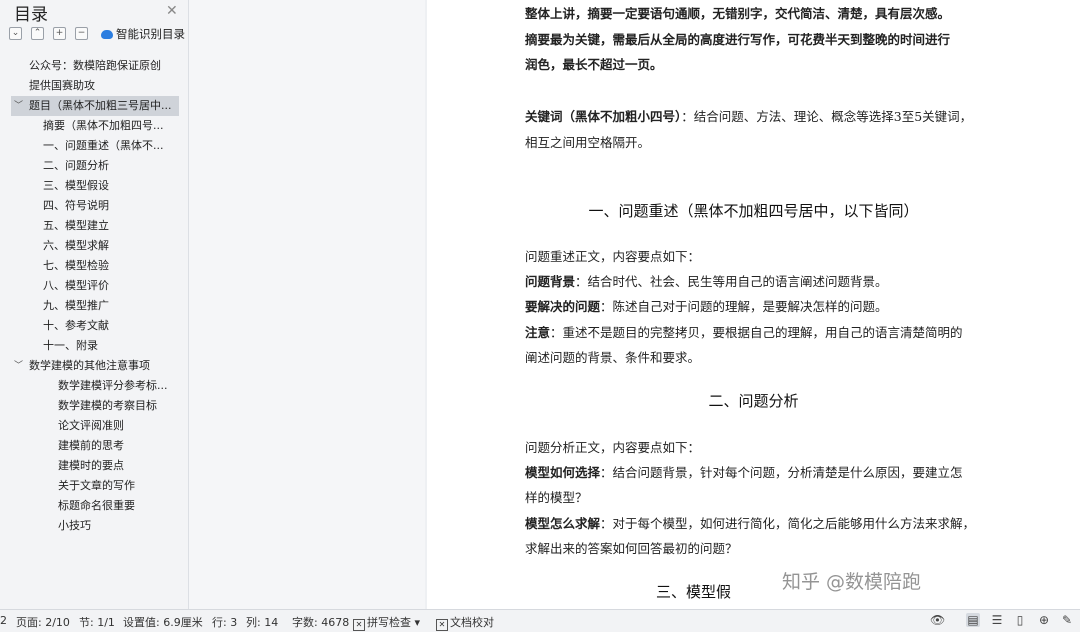  I want to click on analysis-item: 模型如何选择：结合问题背景，针对每个问题，分析清楚是什么原因，要建立怎, so click(744, 471).